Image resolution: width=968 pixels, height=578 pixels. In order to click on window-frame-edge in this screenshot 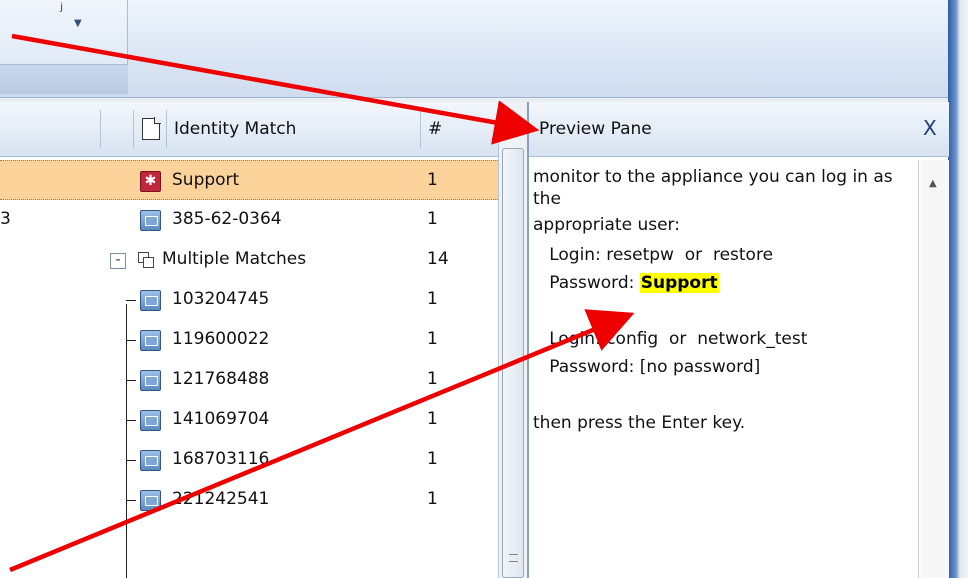, I will do `click(958, 289)`.